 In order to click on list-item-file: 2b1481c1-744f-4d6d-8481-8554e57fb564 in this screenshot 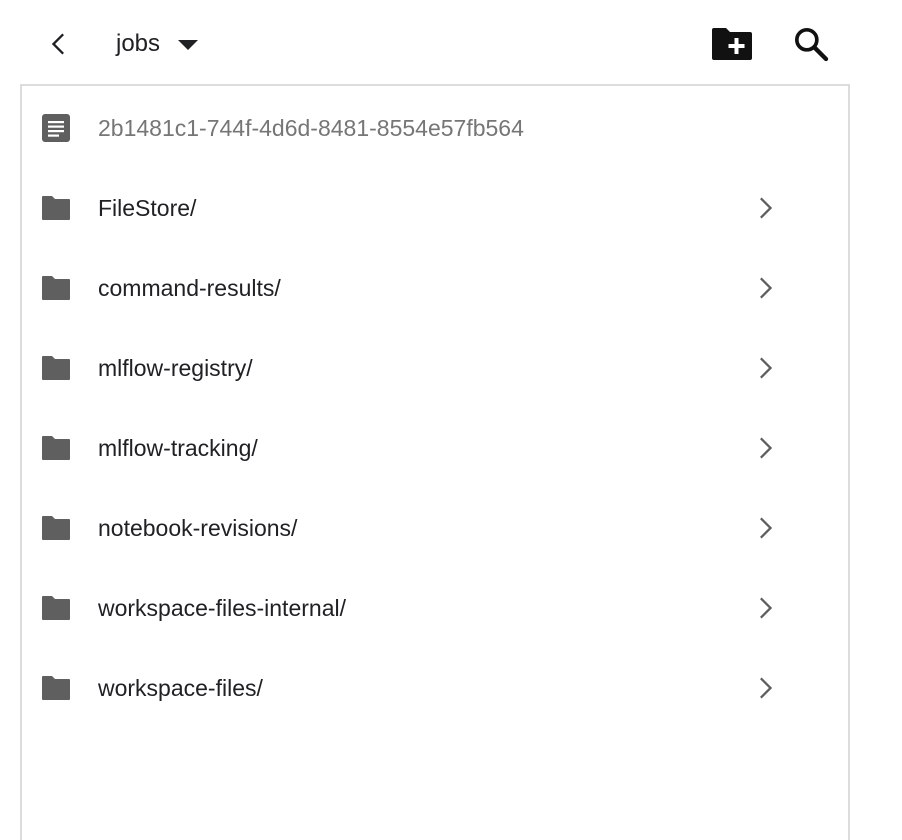, I will do `click(435, 128)`.